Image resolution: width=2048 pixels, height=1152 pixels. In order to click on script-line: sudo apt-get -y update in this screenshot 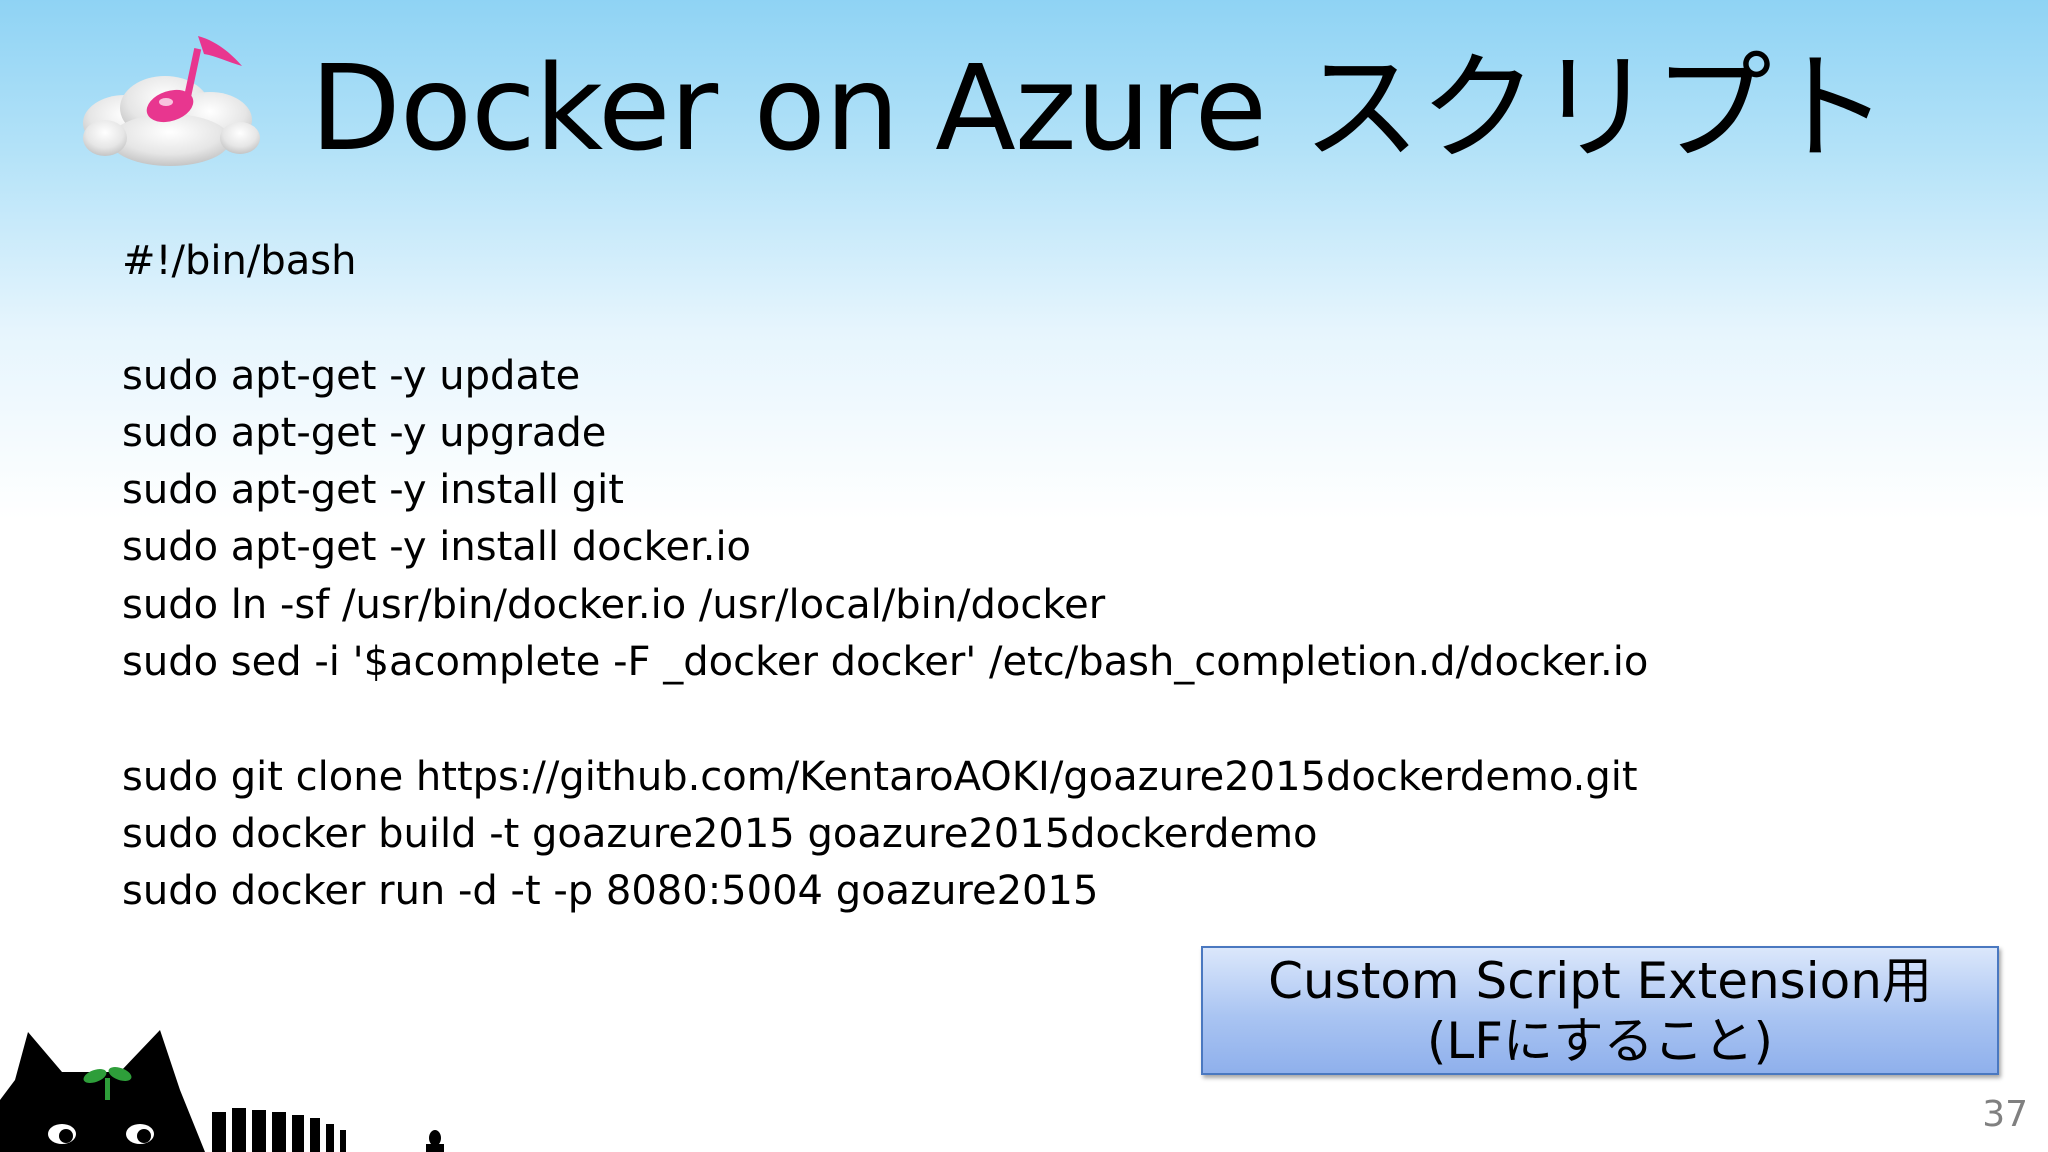, I will do `click(351, 375)`.